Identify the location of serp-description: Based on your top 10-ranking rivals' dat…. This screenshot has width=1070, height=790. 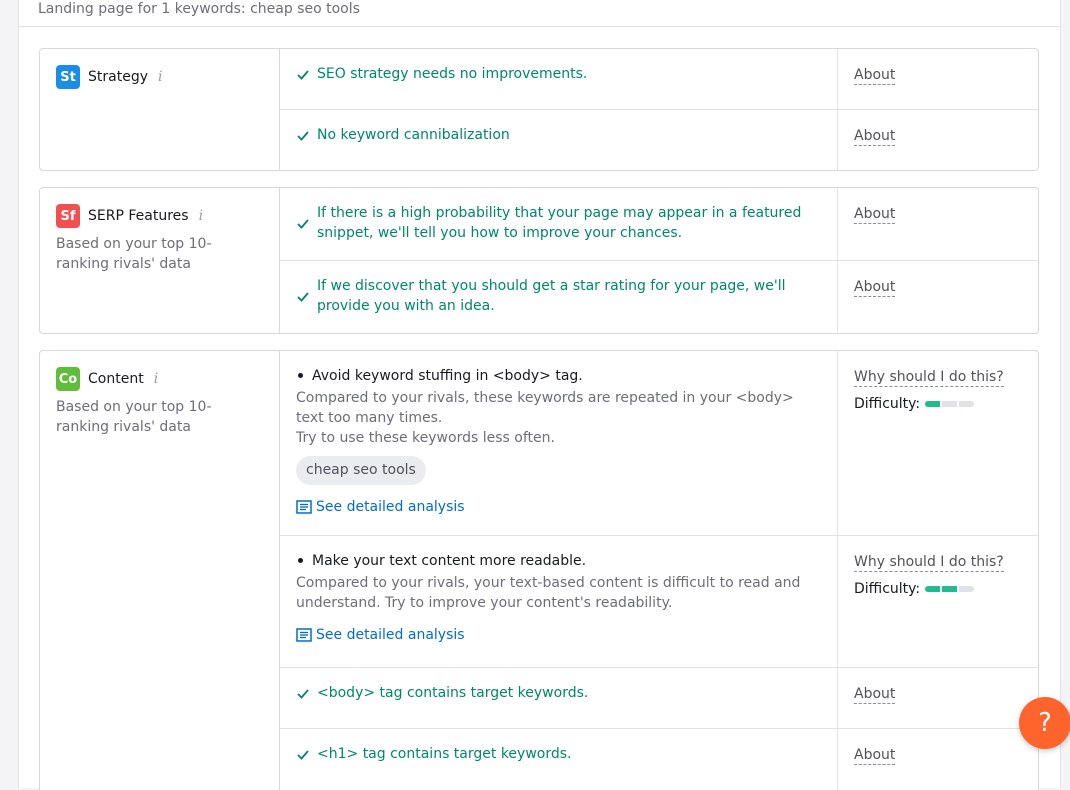
(134, 254).